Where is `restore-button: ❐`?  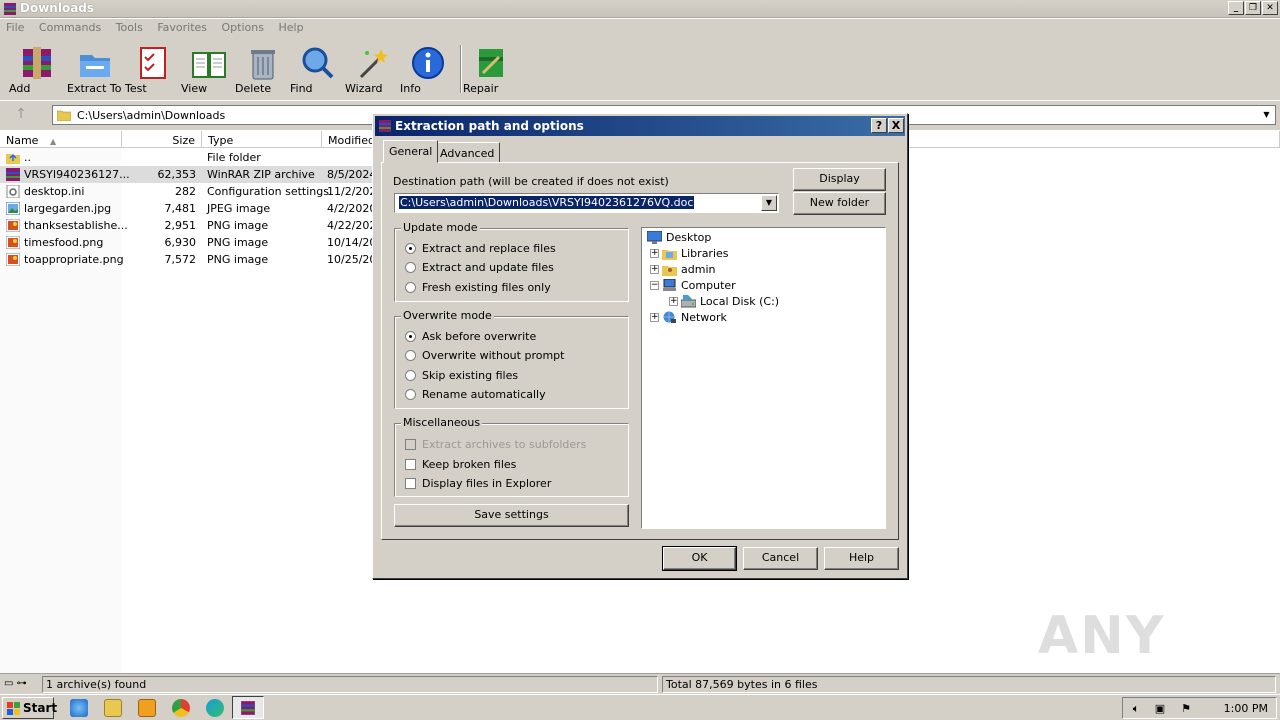 restore-button: ❐ is located at coordinates (1253, 8).